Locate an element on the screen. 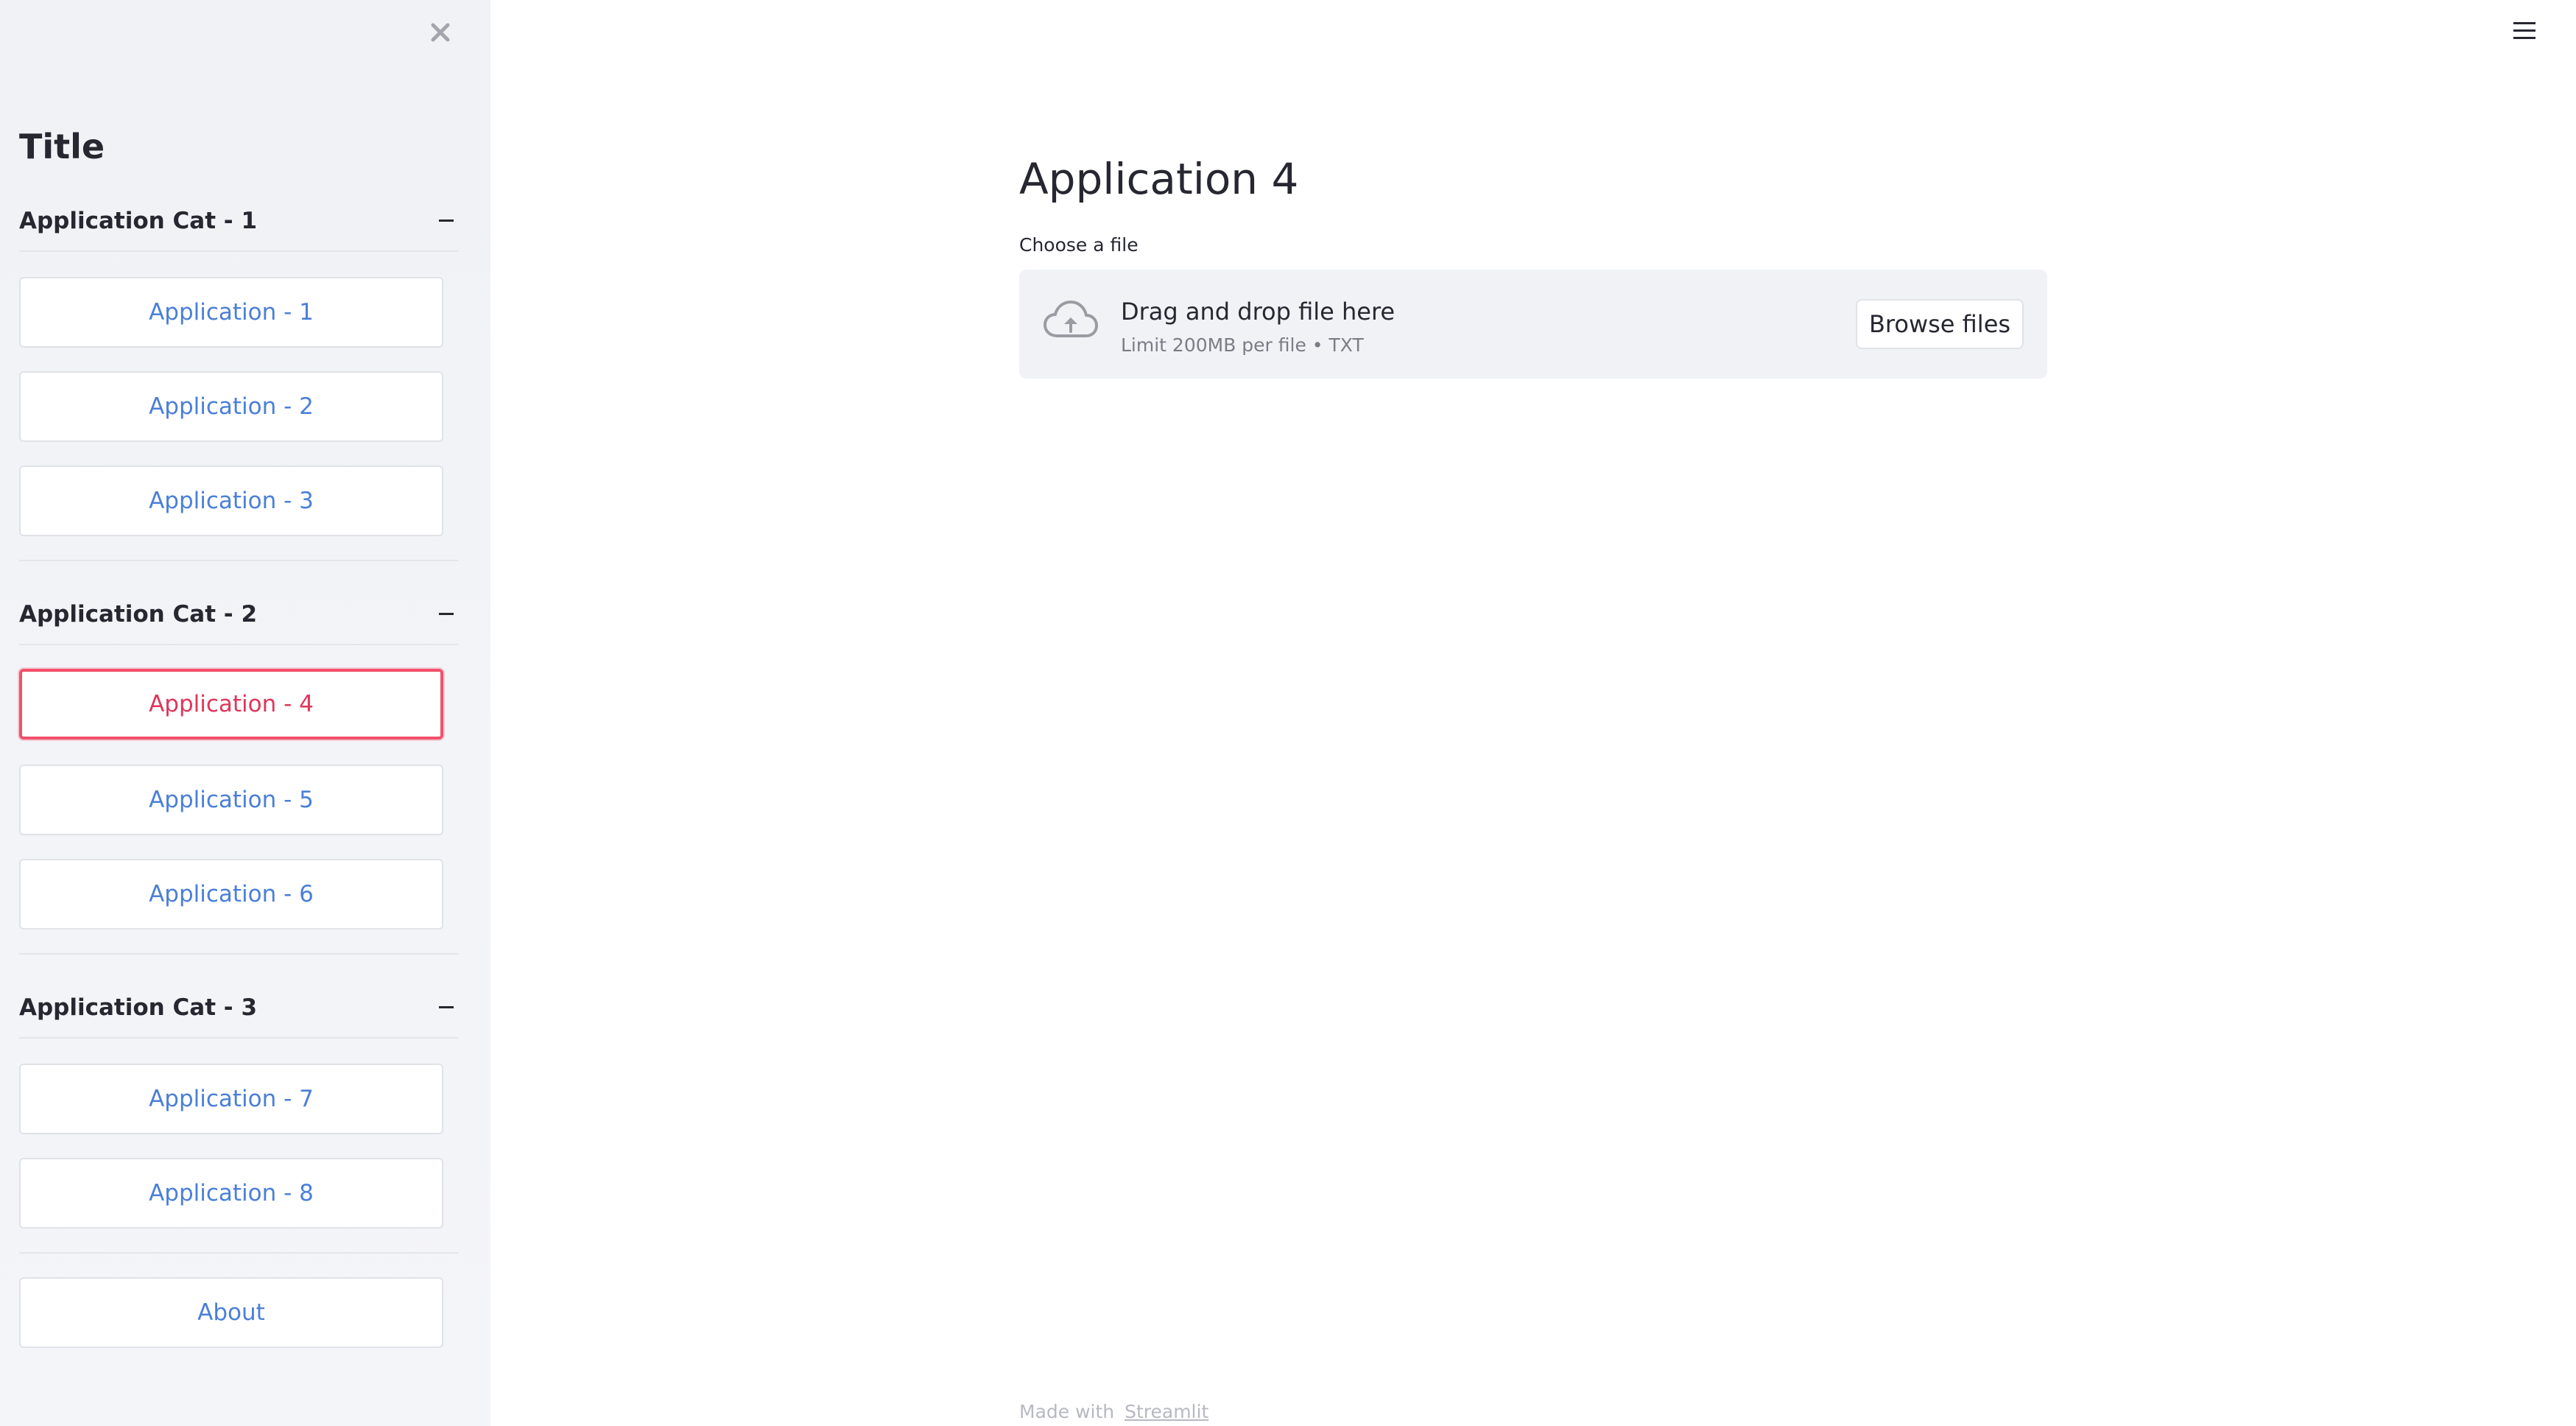  category-label: Application Cat - 3 is located at coordinates (138, 1007).